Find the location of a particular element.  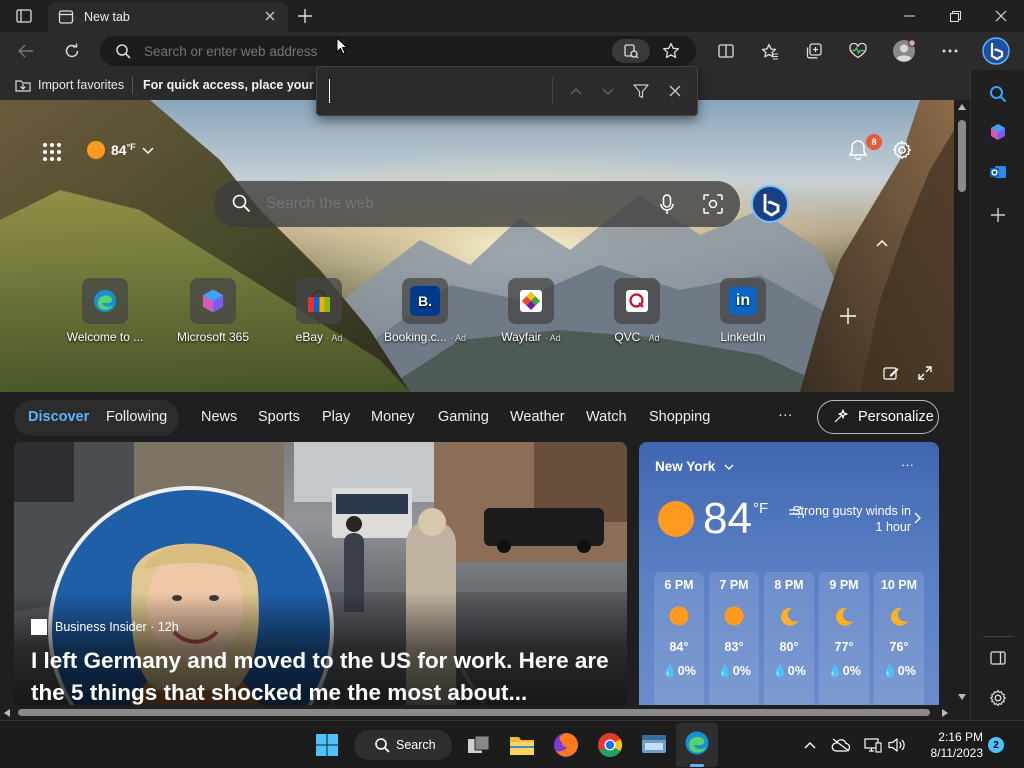

tab-gaming: Gaming is located at coordinates (463, 417).